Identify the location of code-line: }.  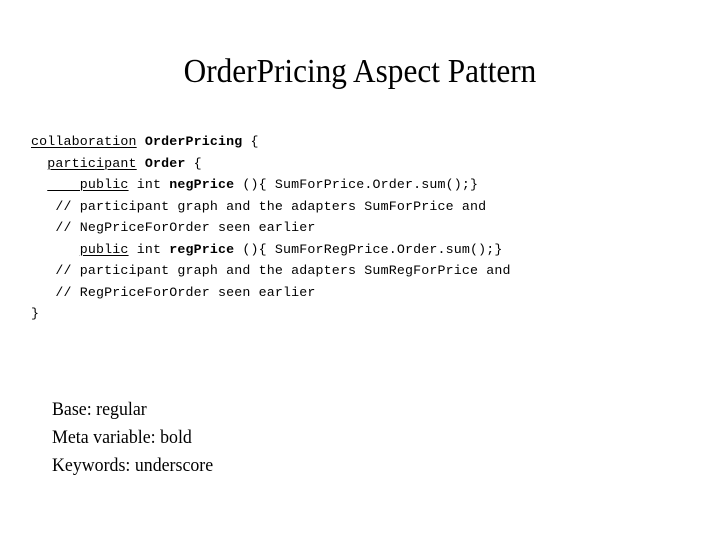
(271, 314).